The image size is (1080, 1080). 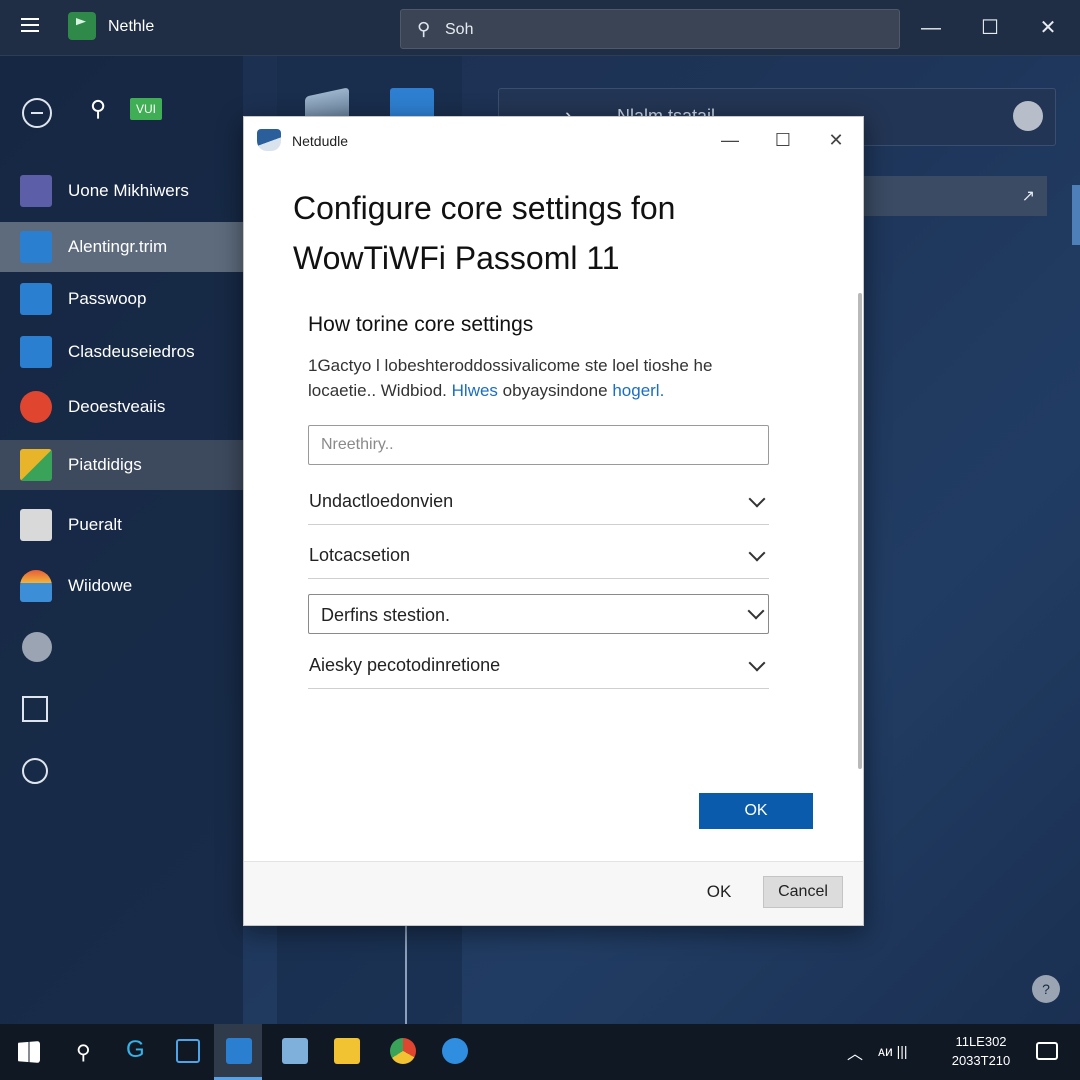 I want to click on dialog-app-title: Netdudle, so click(x=320, y=141).